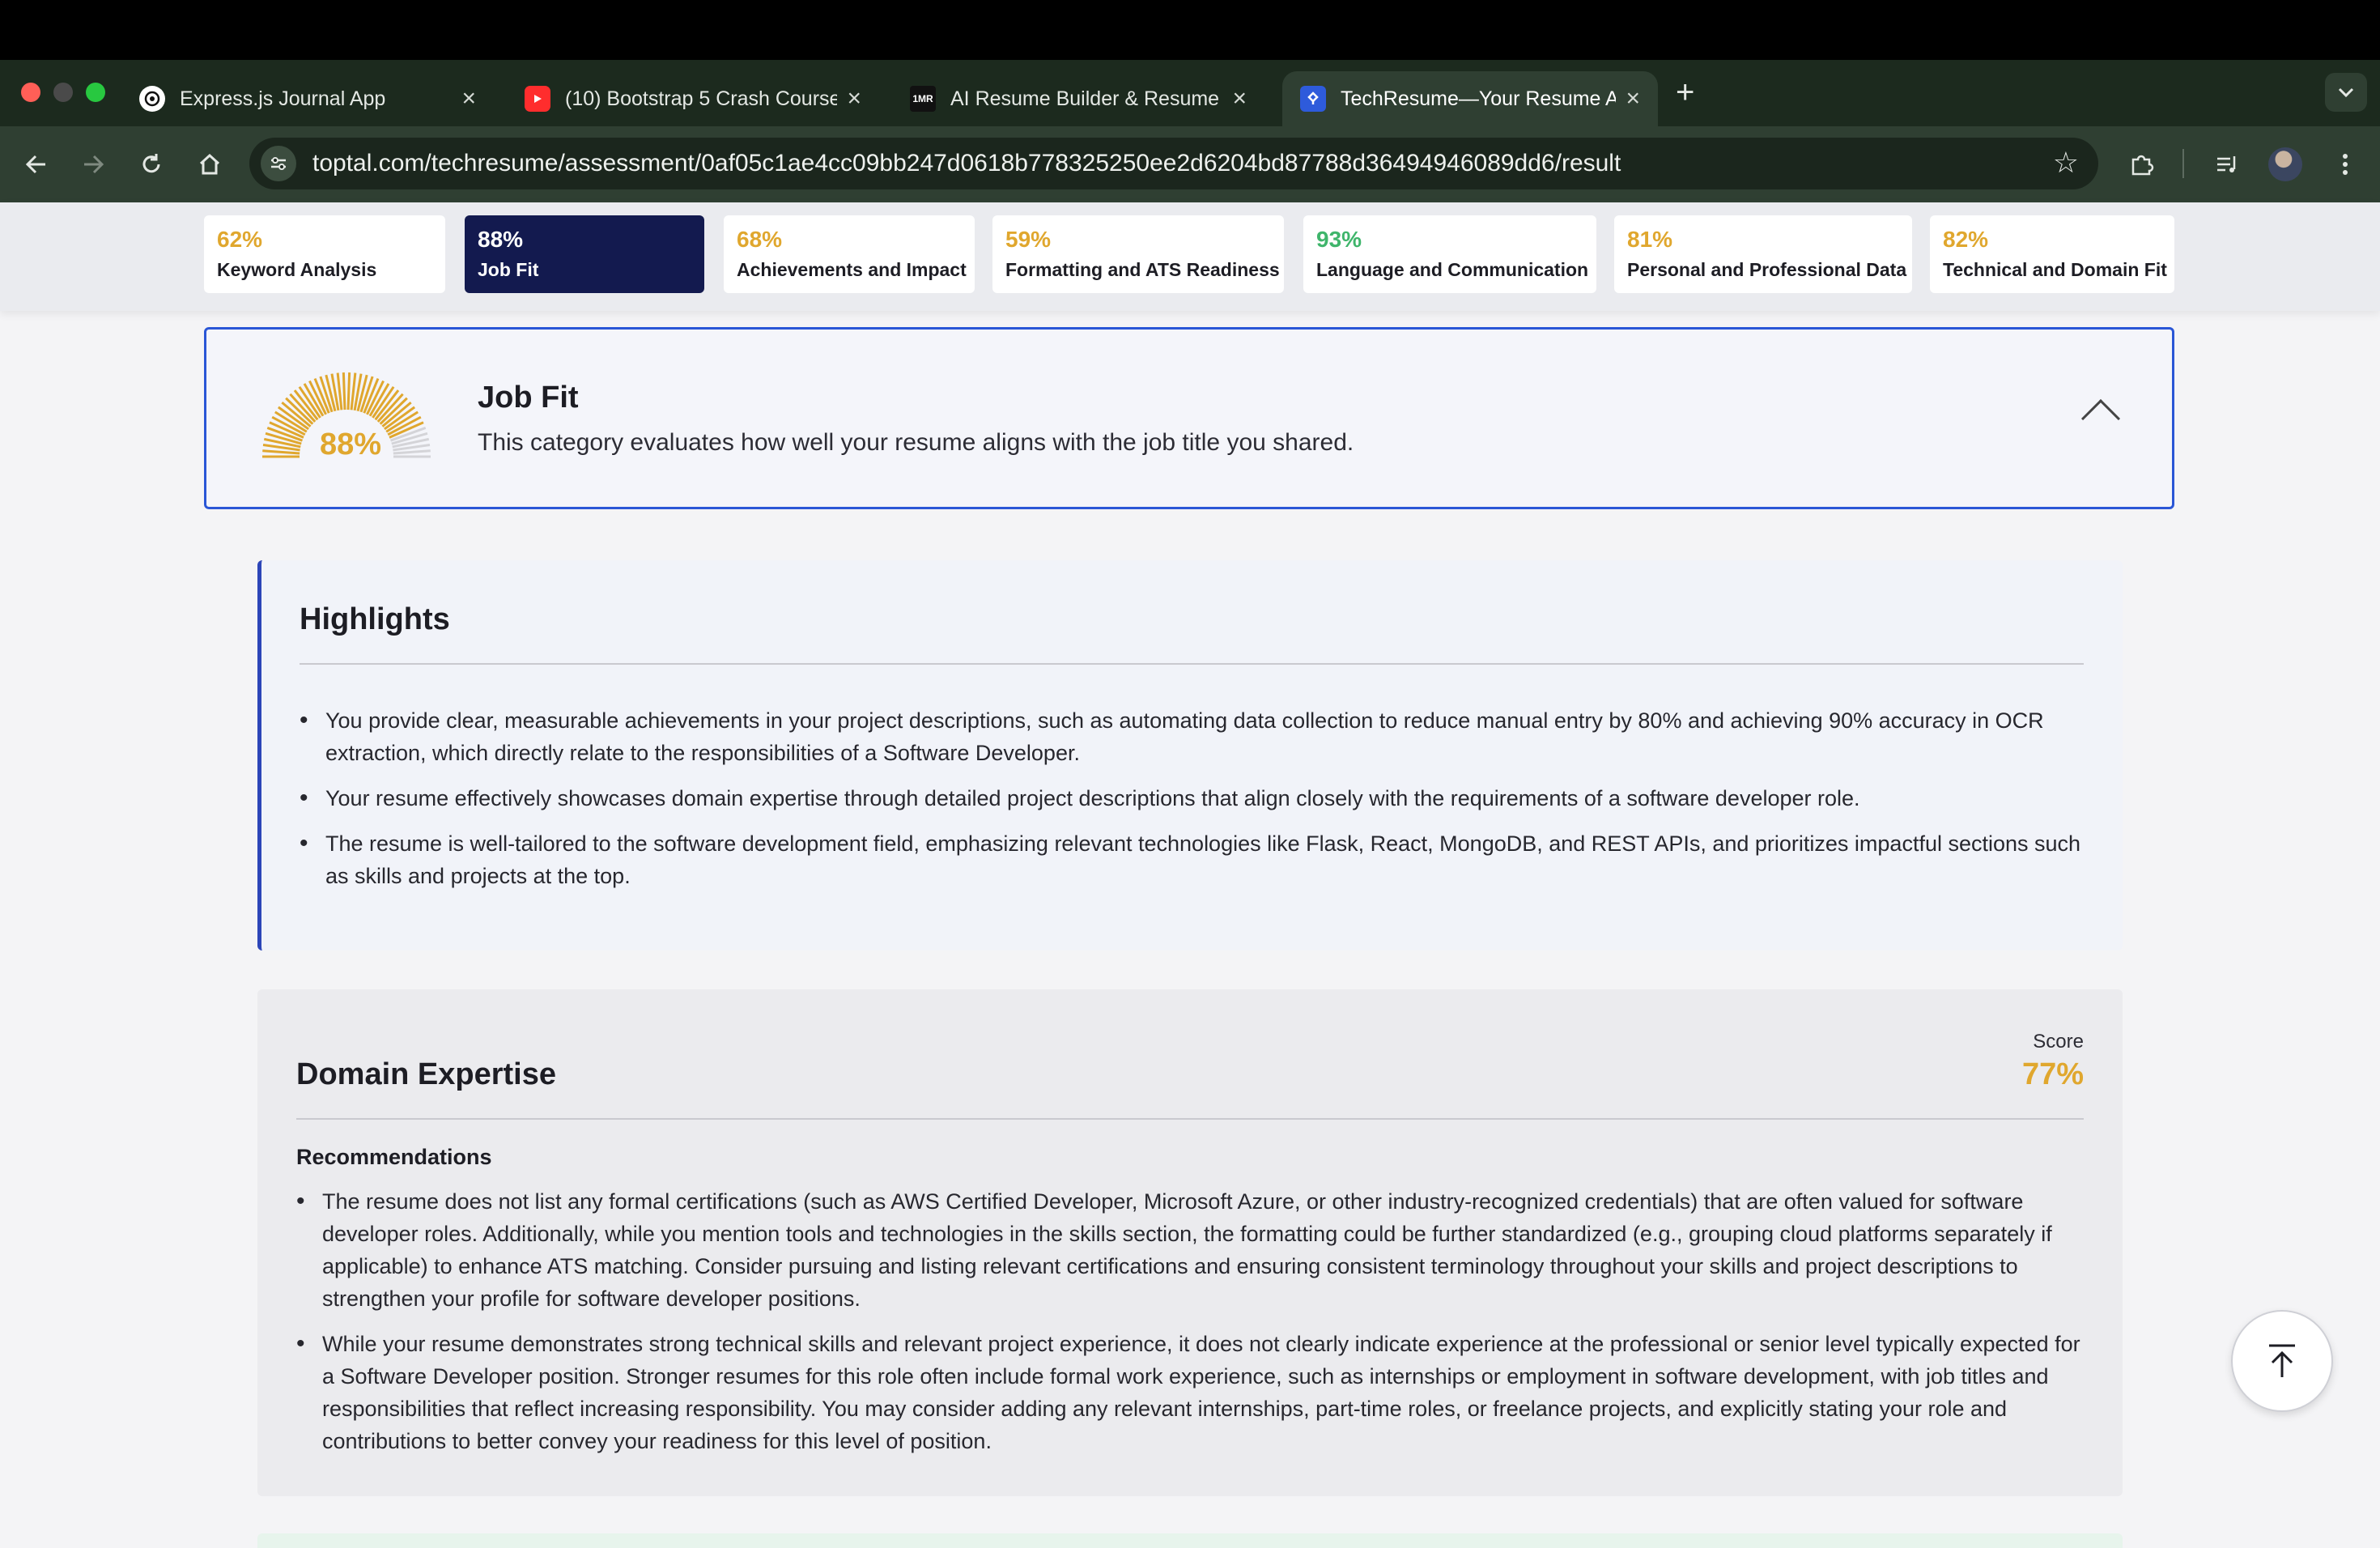 This screenshot has height=1548, width=2380. I want to click on category-tab-personal-data: 81% Personal and Professional Data, so click(1763, 254).